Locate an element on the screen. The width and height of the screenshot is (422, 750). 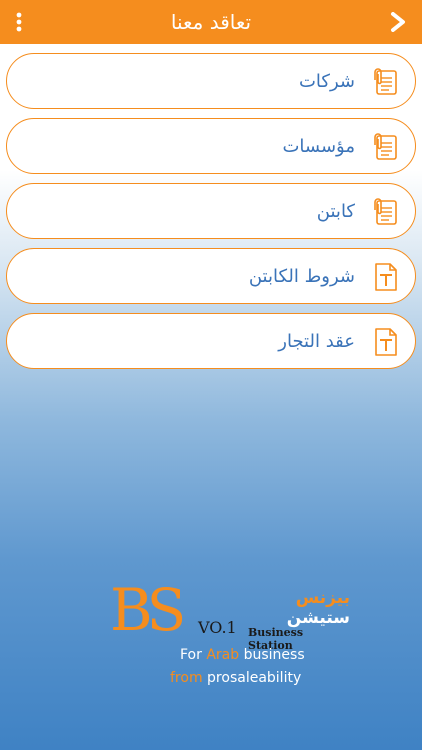
tagline1-c: business is located at coordinates (272, 655).